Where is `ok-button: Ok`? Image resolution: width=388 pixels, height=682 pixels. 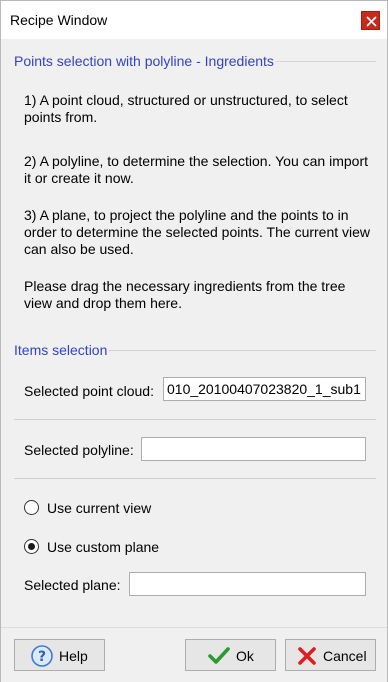
ok-button: Ok is located at coordinates (230, 655).